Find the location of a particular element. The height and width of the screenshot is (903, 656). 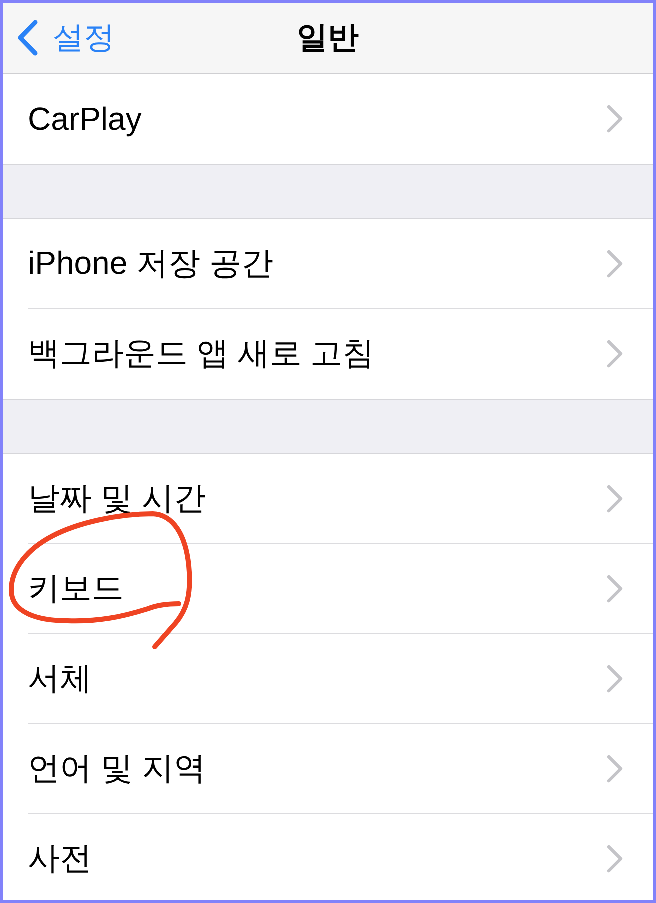

settings-row: 사전 is located at coordinates (328, 857).